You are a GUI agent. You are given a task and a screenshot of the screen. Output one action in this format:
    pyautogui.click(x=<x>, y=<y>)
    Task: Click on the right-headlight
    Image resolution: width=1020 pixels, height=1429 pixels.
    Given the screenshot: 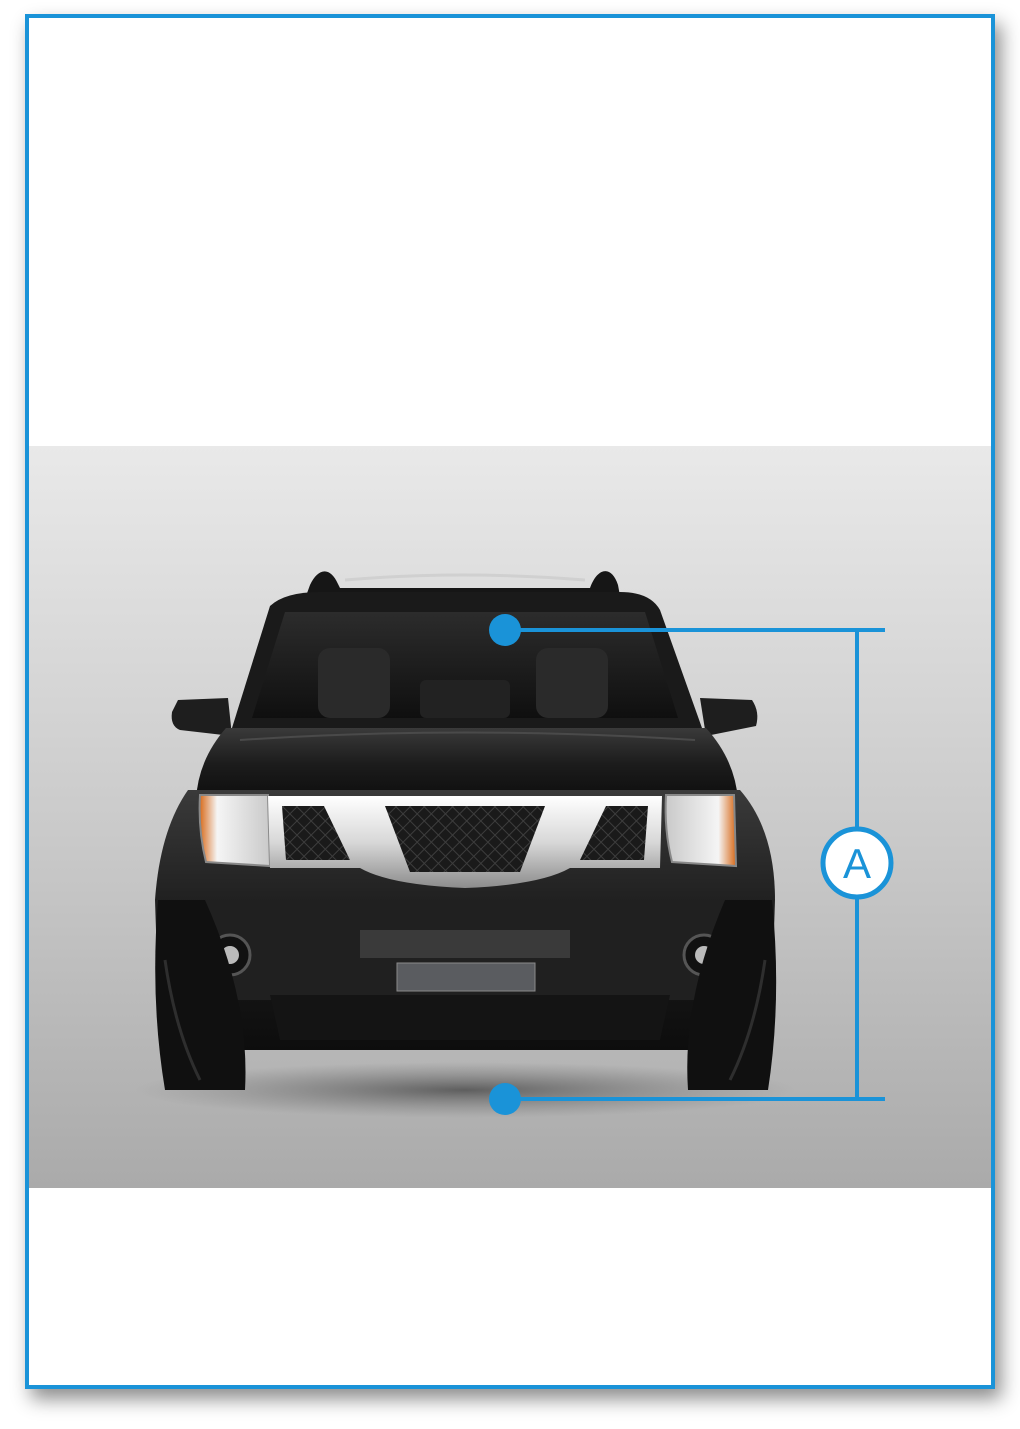 What is the action you would take?
    pyautogui.click(x=701, y=831)
    